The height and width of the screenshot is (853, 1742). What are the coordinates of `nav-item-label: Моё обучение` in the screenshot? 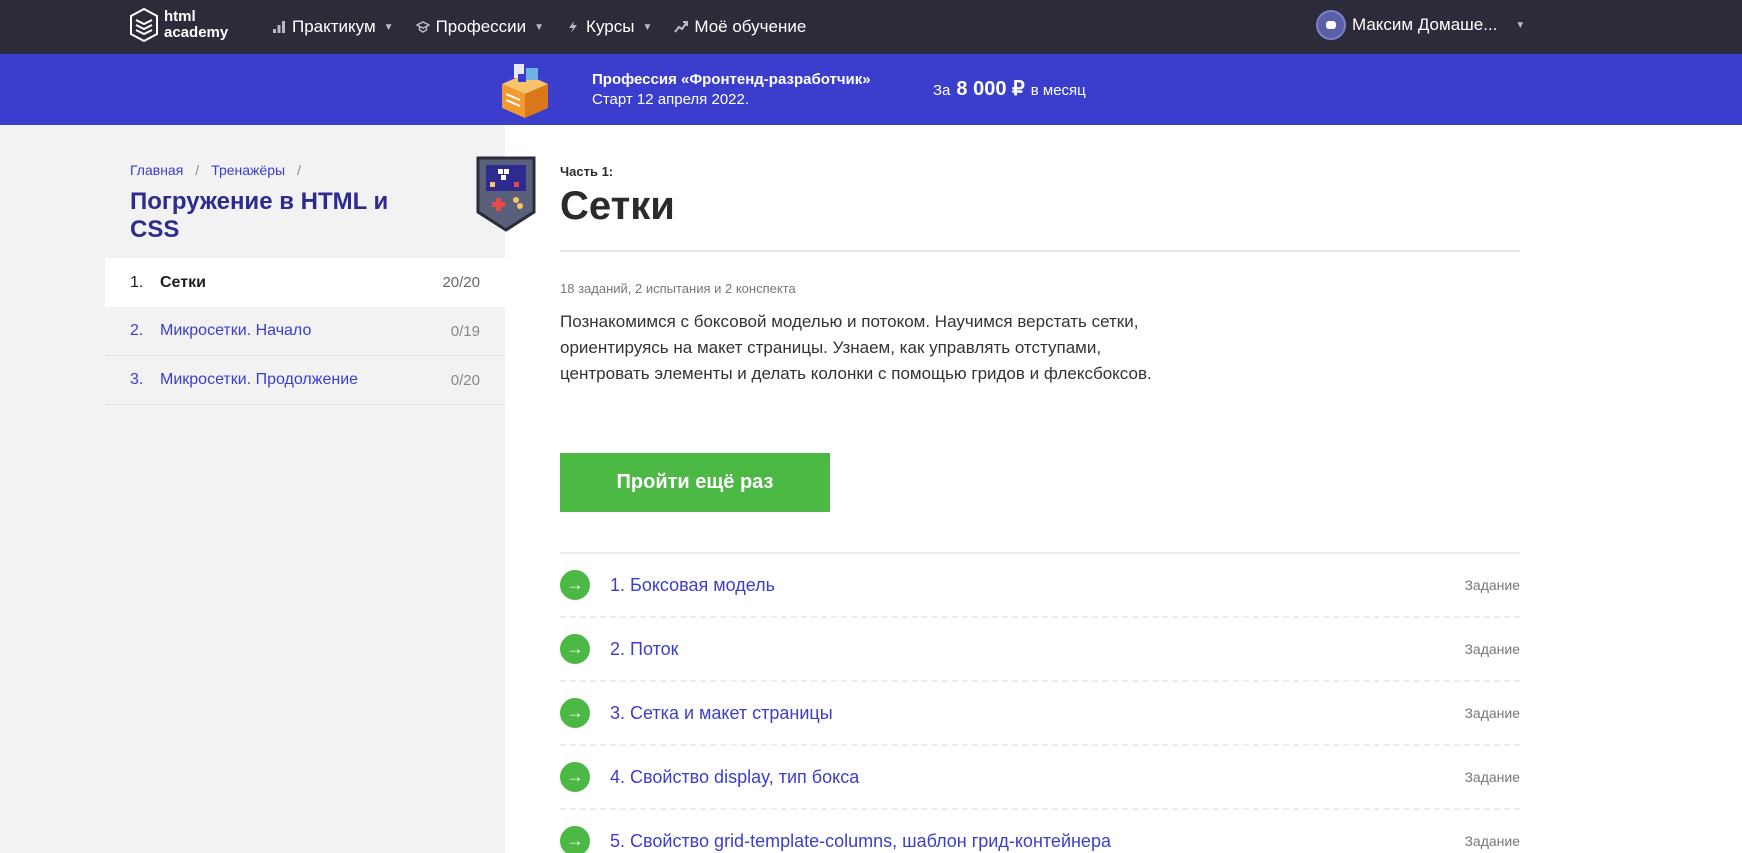 It's located at (750, 26).